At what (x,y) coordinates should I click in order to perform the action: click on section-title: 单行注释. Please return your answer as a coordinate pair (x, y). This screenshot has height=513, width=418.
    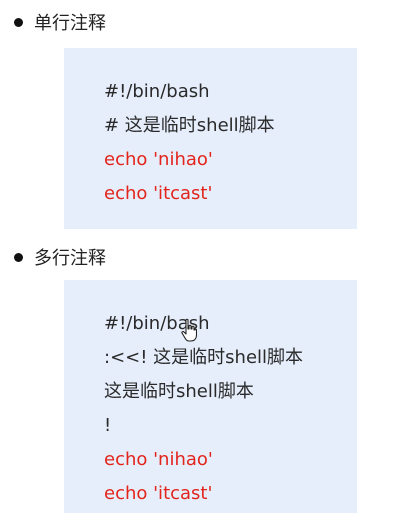
    Looking at the image, I should click on (70, 23).